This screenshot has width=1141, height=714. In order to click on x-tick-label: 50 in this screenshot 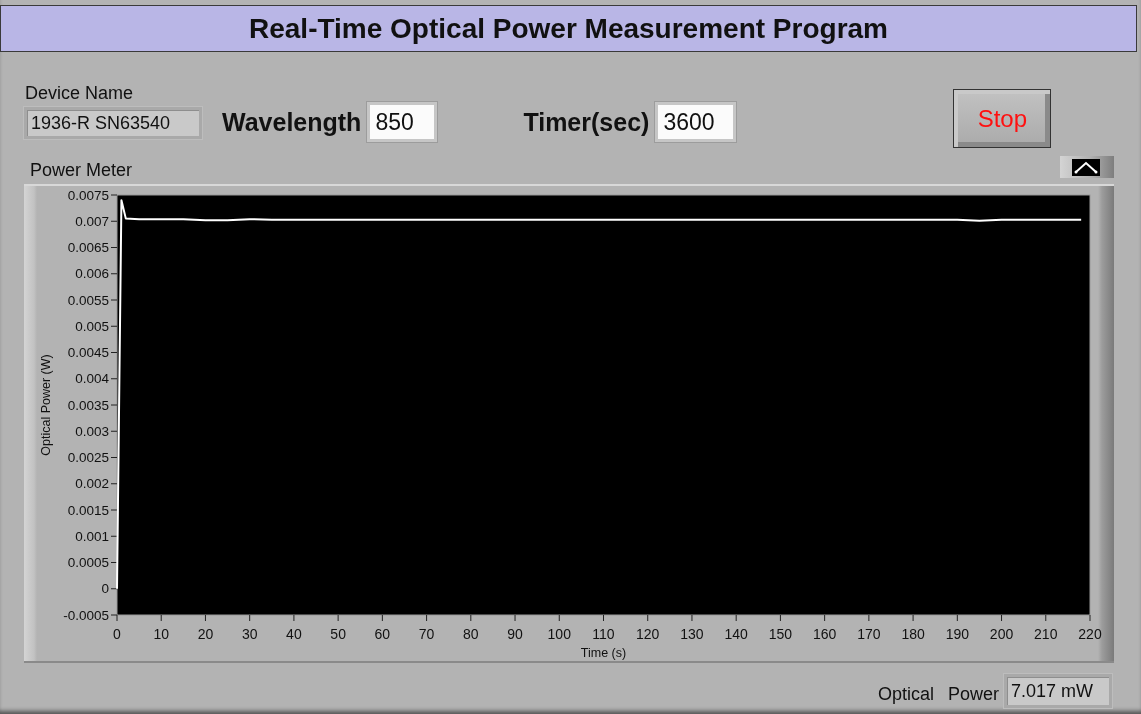, I will do `click(338, 634)`.